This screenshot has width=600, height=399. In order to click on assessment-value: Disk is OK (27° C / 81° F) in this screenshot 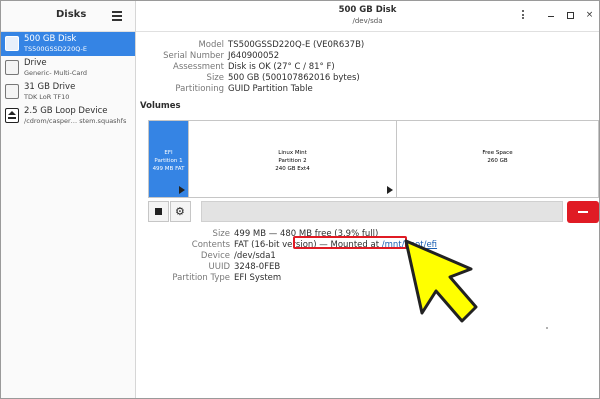, I will do `click(281, 67)`.